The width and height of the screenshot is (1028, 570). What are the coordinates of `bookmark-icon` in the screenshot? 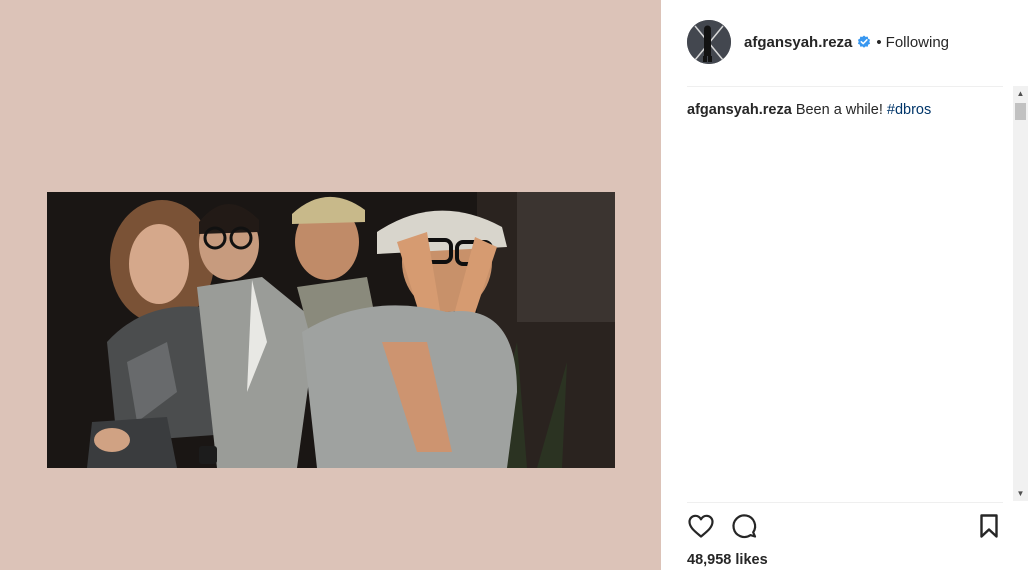 It's located at (989, 526).